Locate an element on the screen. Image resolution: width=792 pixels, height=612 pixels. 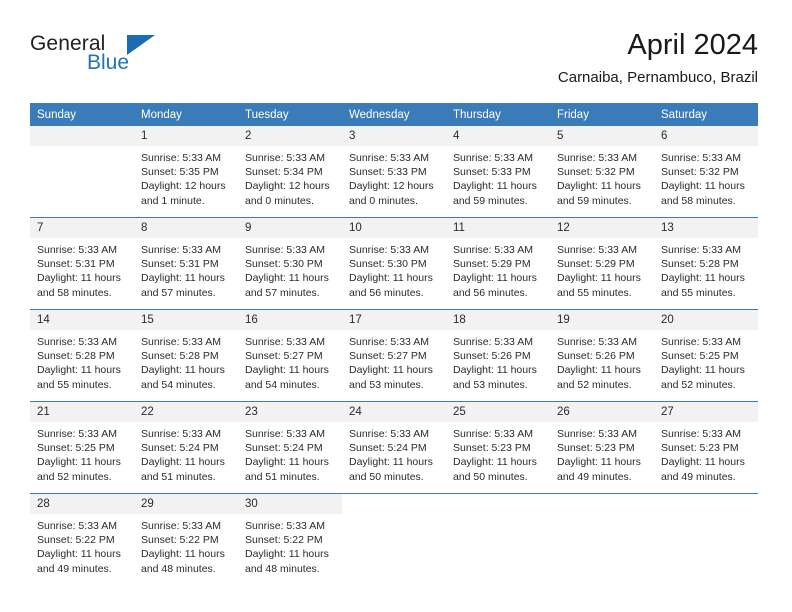
day-info-line: and 57 minutes. is located at coordinates (178, 292).